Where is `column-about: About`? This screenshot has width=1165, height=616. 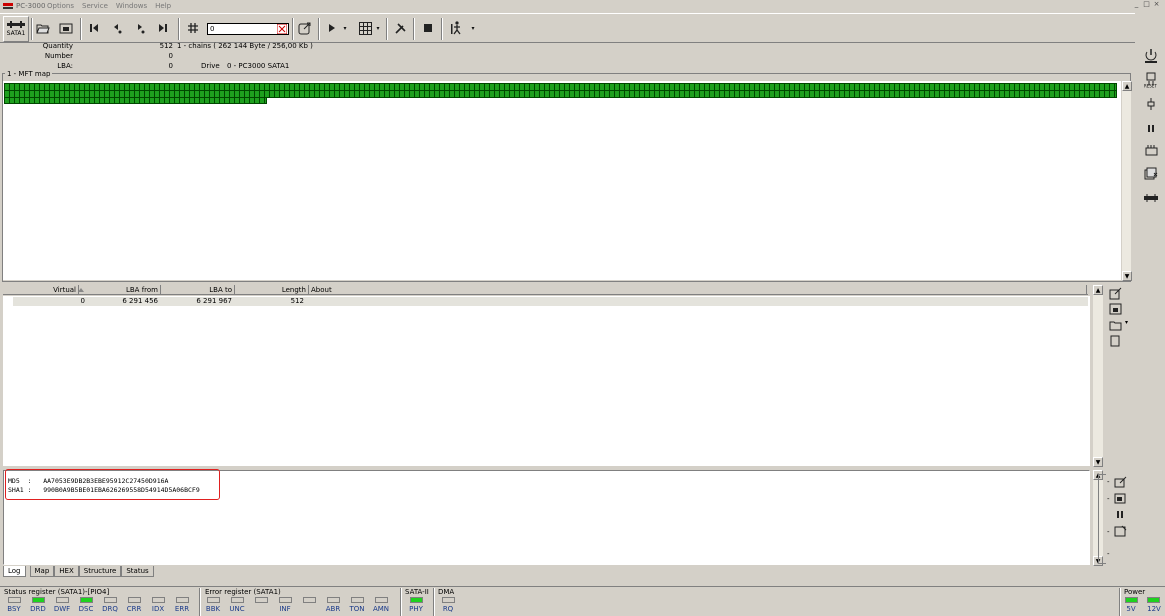 column-about: About is located at coordinates (698, 290).